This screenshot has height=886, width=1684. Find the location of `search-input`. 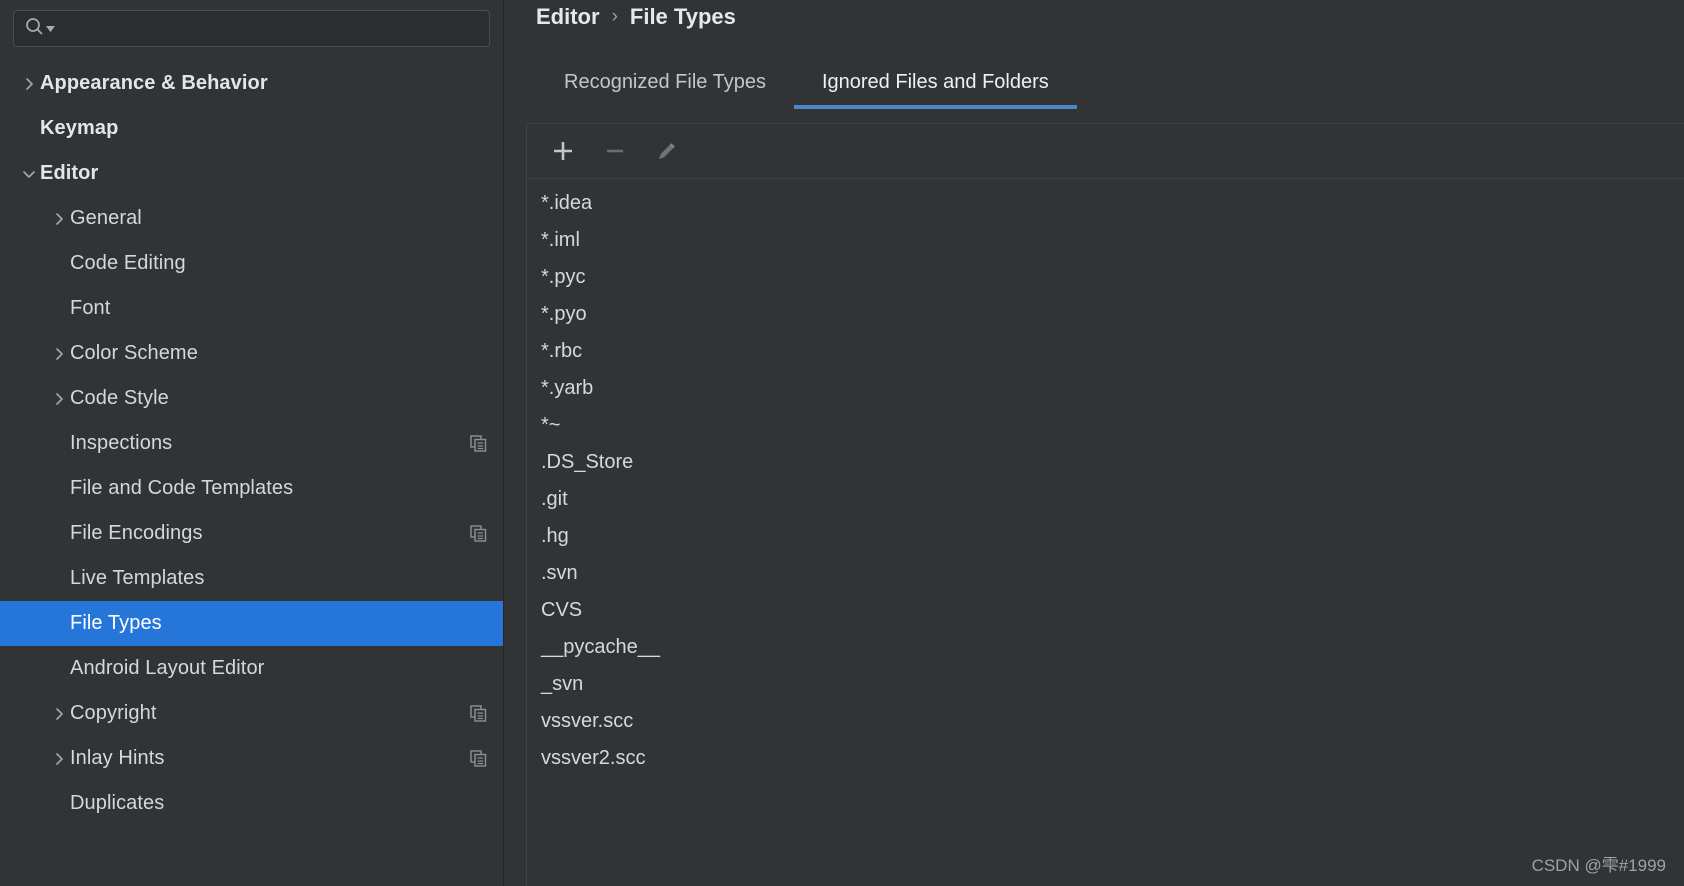

search-input is located at coordinates (272, 28).